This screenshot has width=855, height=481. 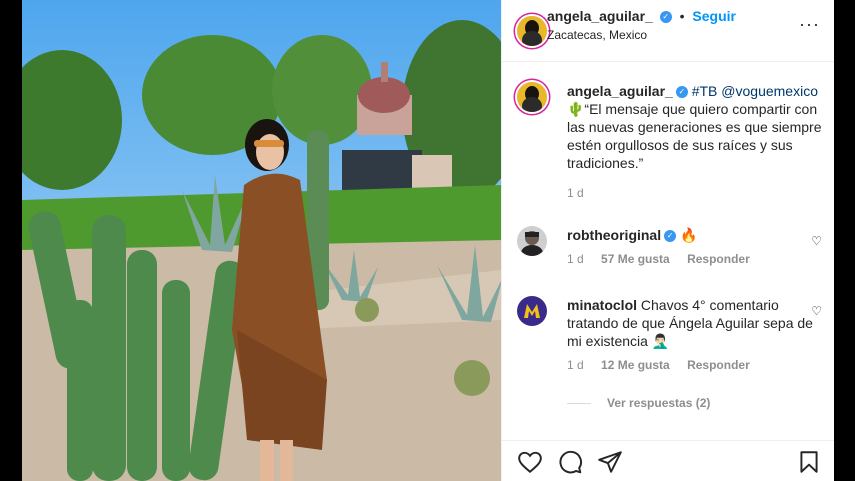 I want to click on post-actions-bar, so click(x=668, y=460).